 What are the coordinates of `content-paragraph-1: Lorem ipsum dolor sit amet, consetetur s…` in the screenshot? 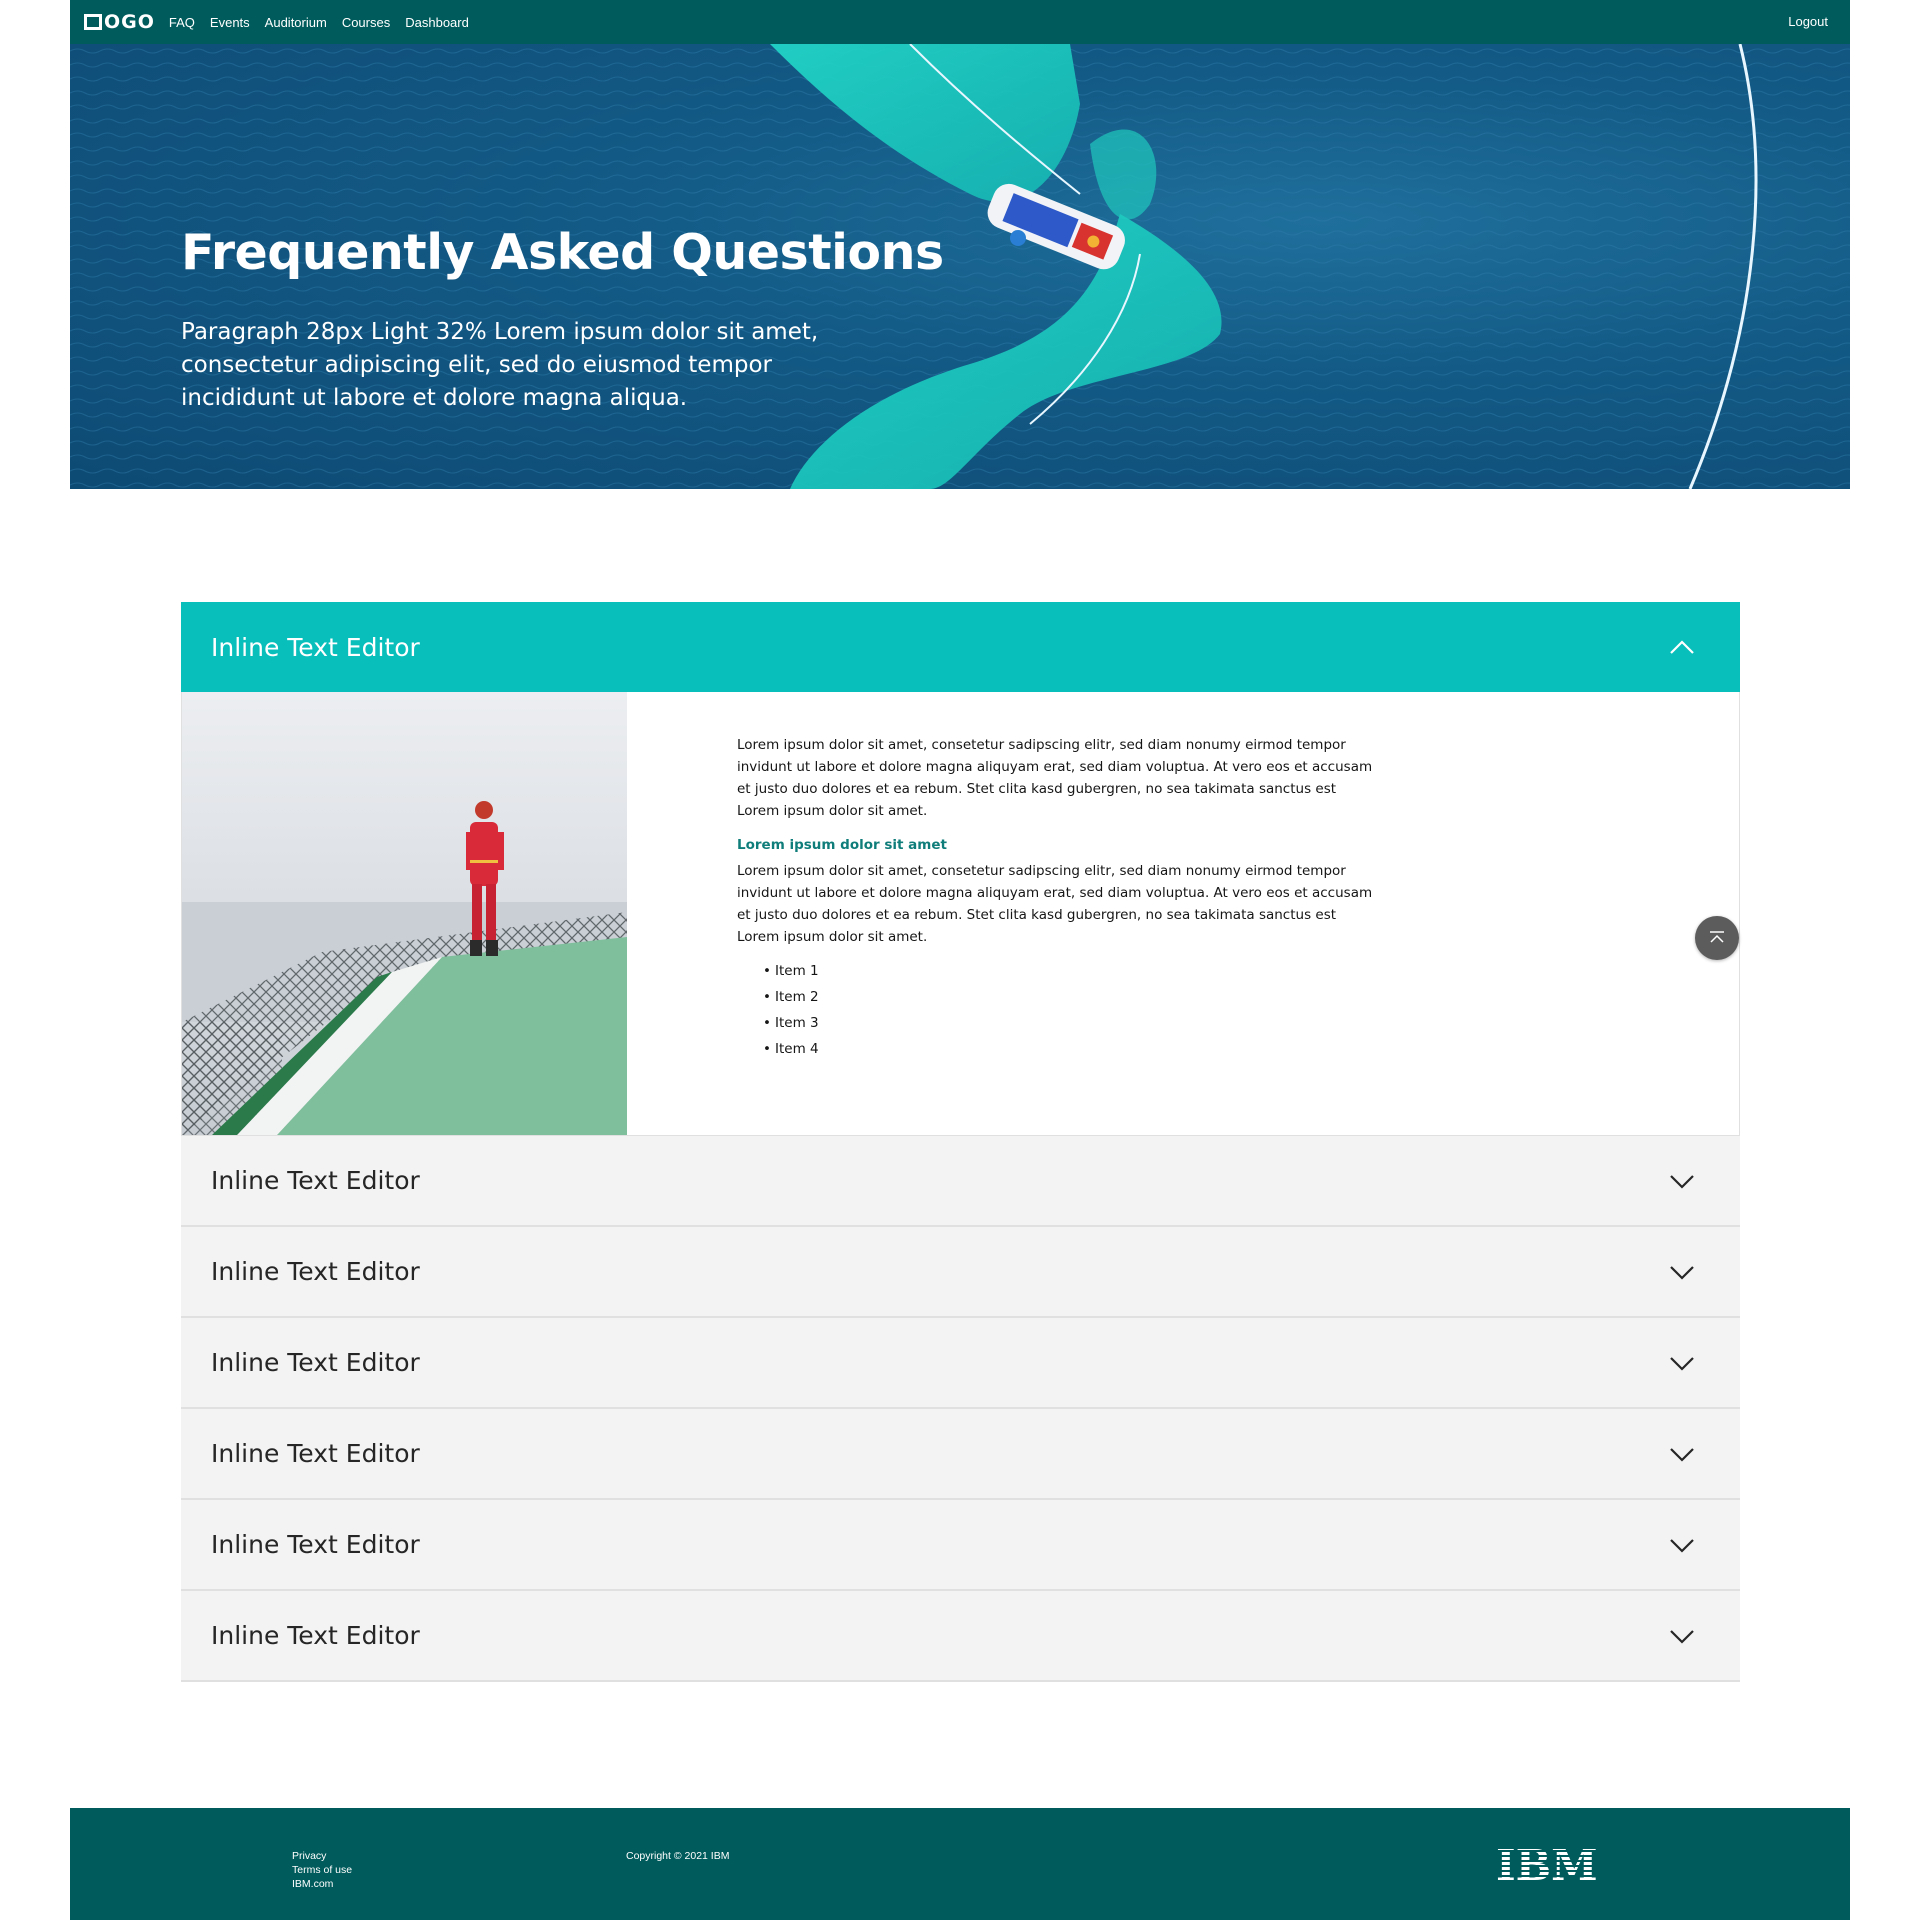 It's located at (1055, 778).